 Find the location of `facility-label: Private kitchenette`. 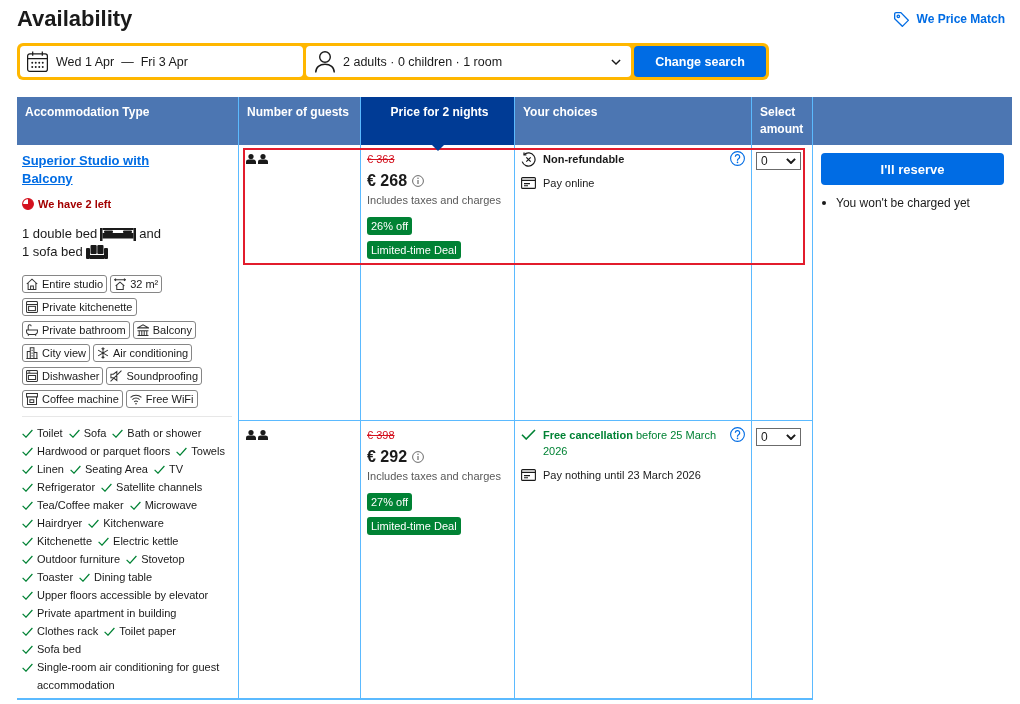

facility-label: Private kitchenette is located at coordinates (87, 307).